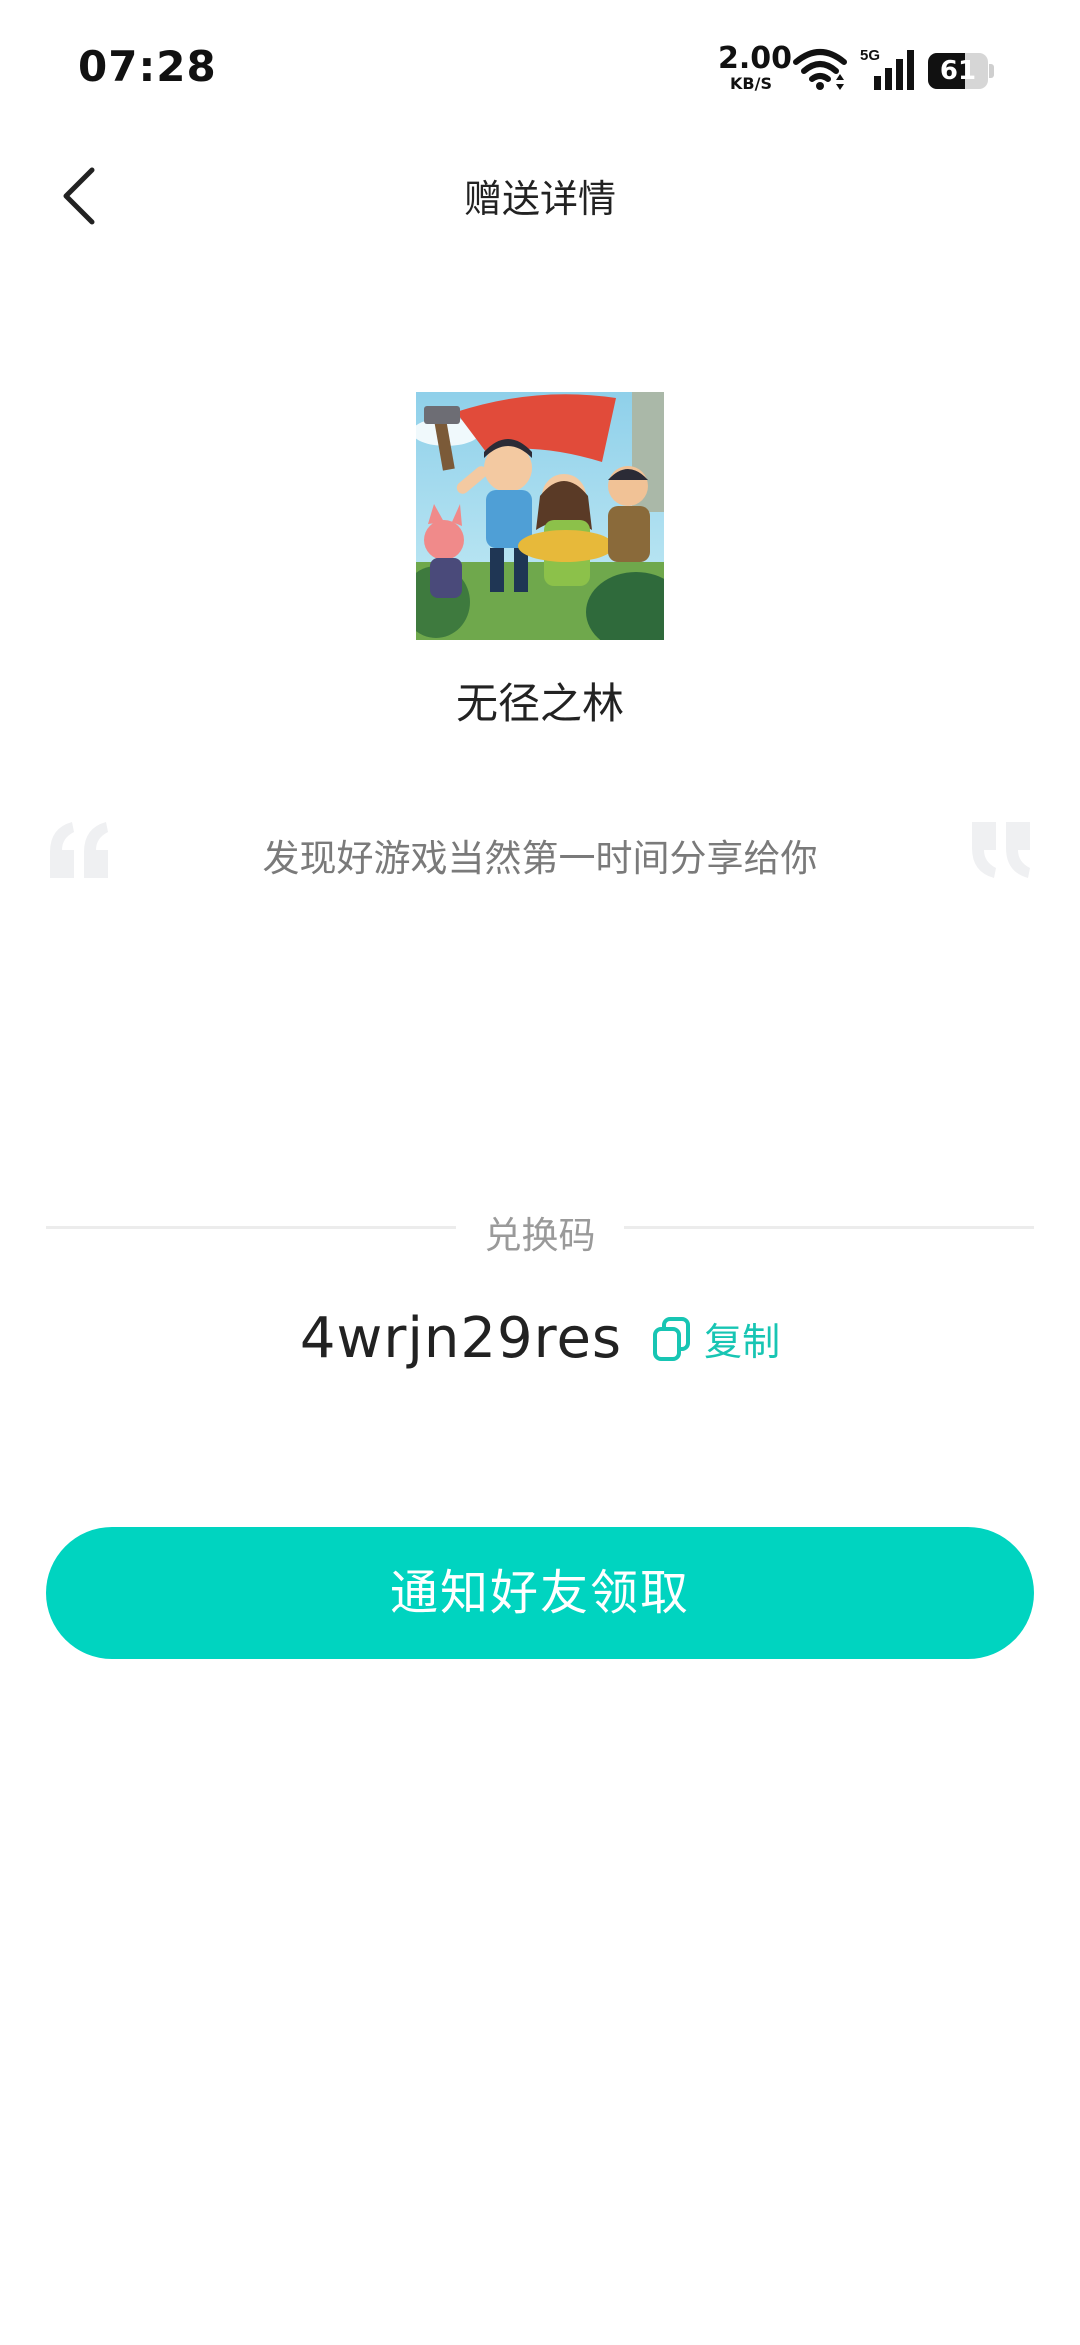  What do you see at coordinates (147, 66) in the screenshot?
I see `status-time: 07:28` at bounding box center [147, 66].